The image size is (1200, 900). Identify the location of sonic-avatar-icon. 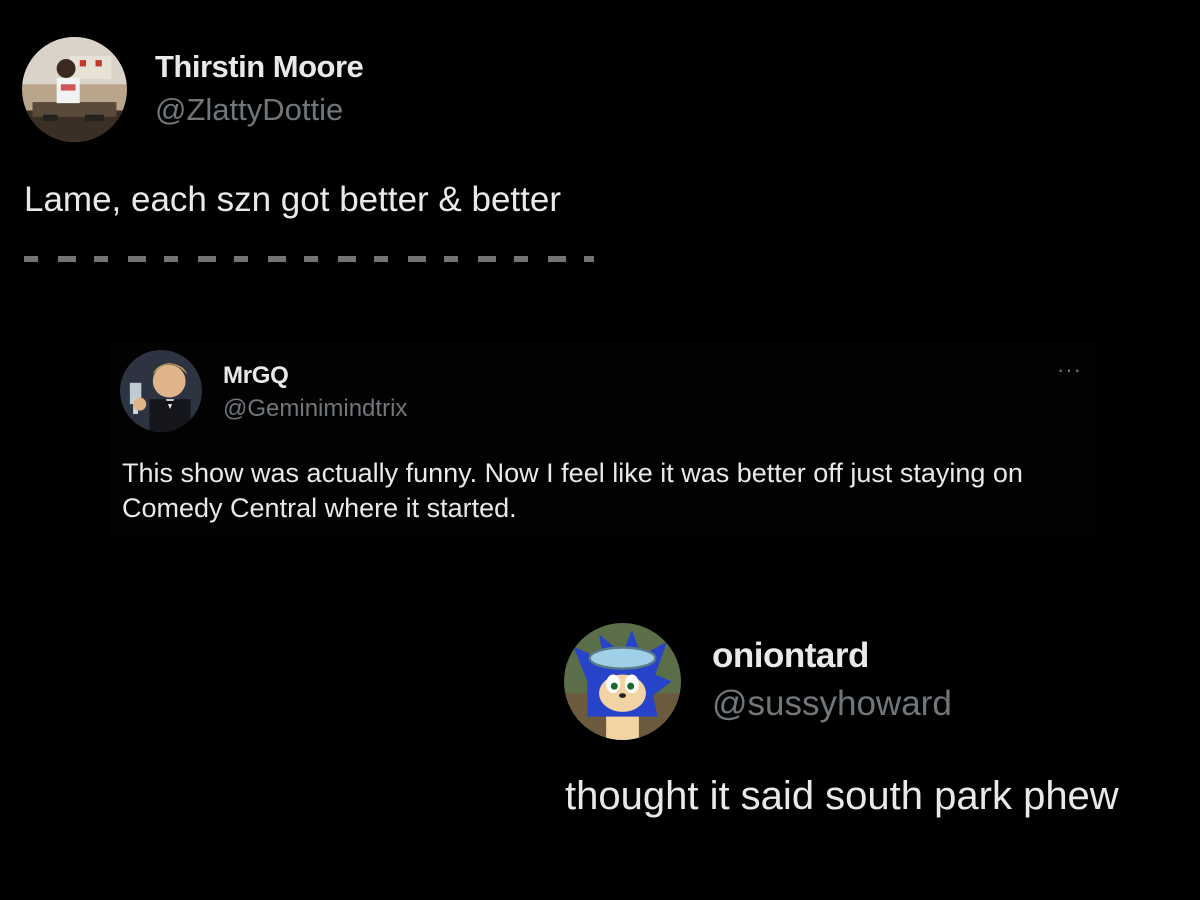
(622, 681).